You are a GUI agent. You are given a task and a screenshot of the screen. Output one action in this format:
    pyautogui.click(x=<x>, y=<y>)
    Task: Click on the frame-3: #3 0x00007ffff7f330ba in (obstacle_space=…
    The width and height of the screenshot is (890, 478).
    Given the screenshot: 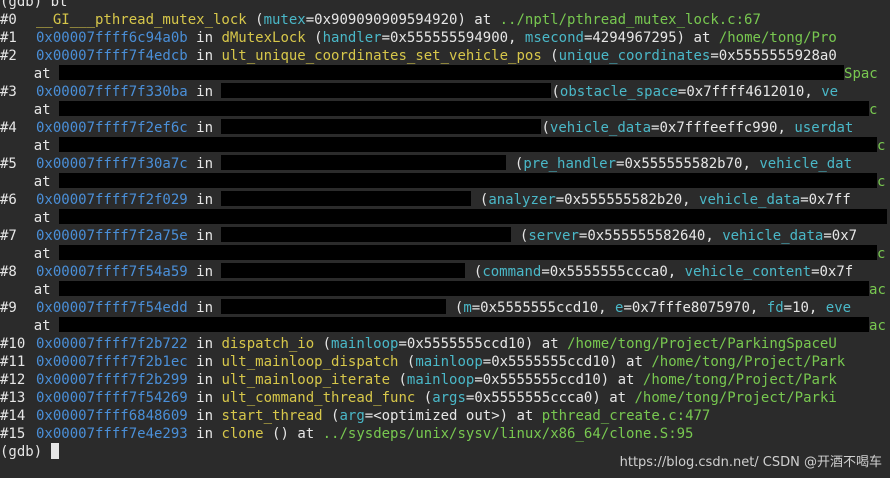 What is the action you would take?
    pyautogui.click(x=419, y=91)
    